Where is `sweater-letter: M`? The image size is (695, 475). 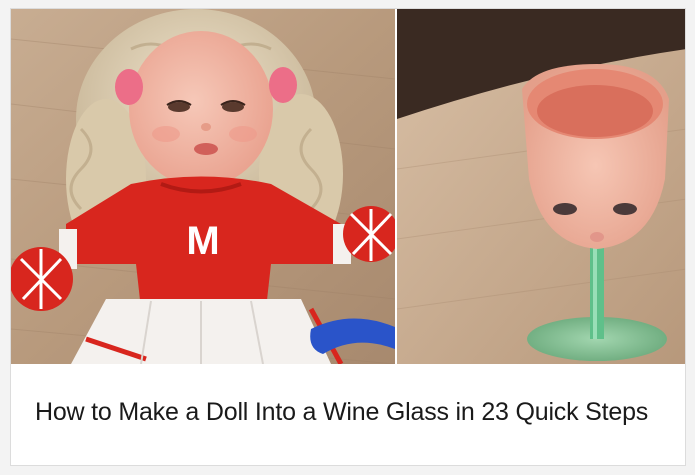
sweater-letter: M is located at coordinates (202, 241).